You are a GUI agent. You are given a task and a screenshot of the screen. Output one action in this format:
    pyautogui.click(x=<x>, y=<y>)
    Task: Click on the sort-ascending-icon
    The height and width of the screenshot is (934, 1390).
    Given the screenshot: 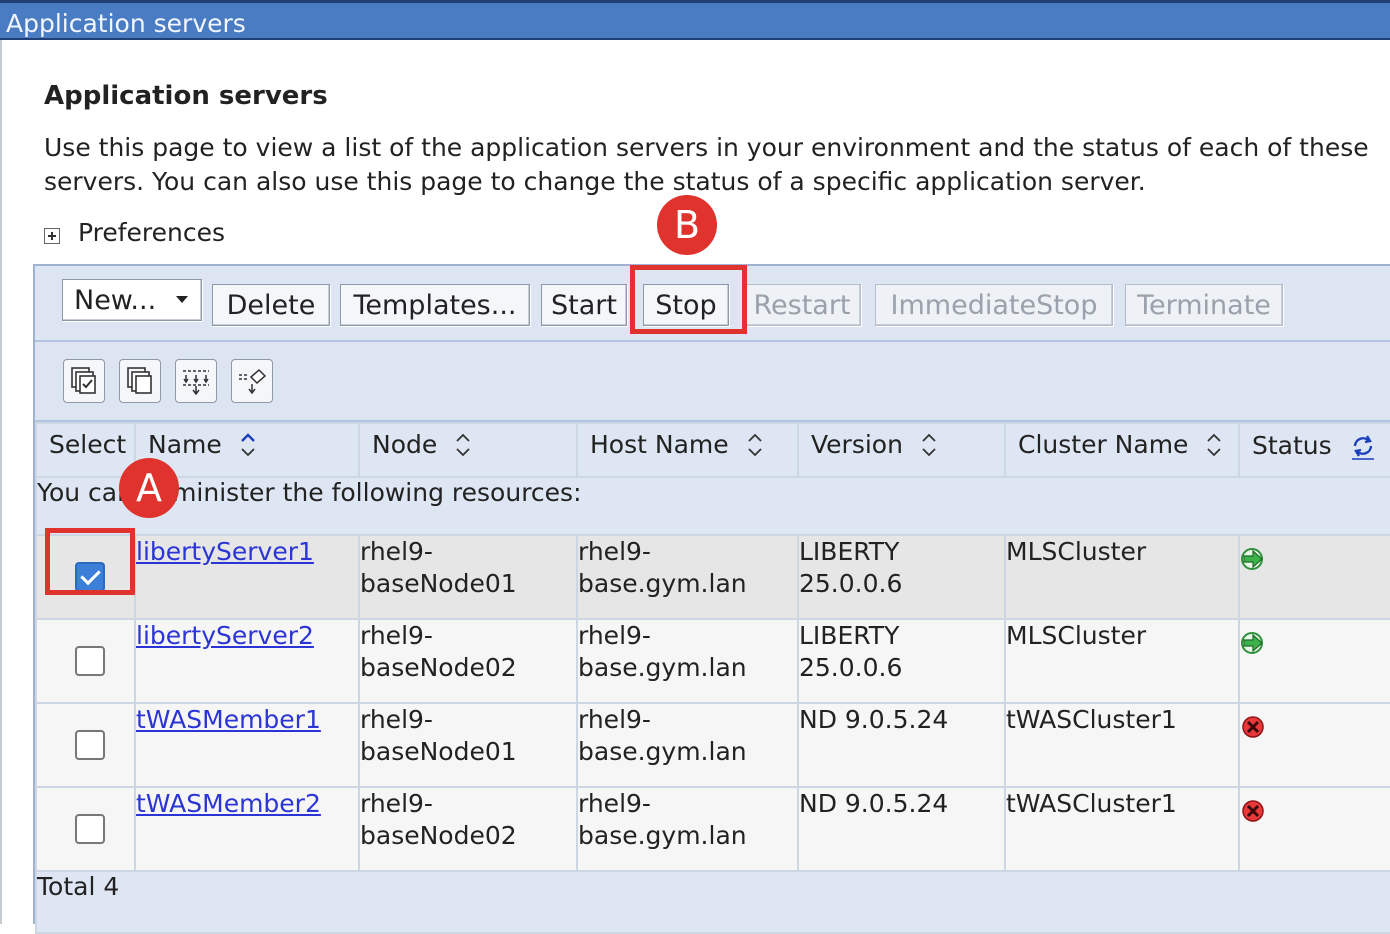 What is the action you would take?
    pyautogui.click(x=248, y=448)
    